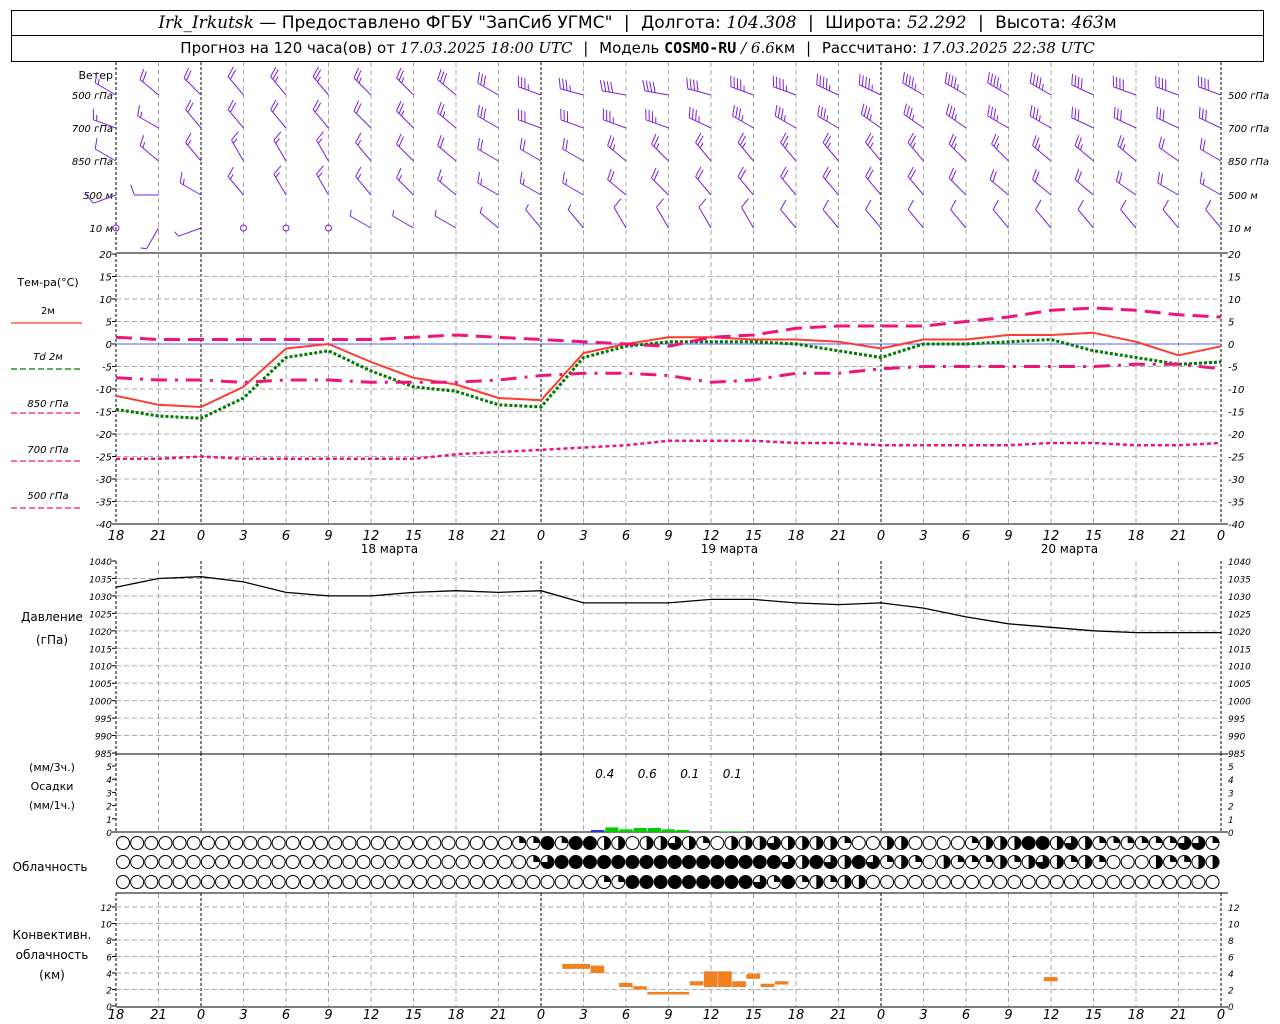  I want to click on x-tick-label-bottom: 18, so click(456, 1015).